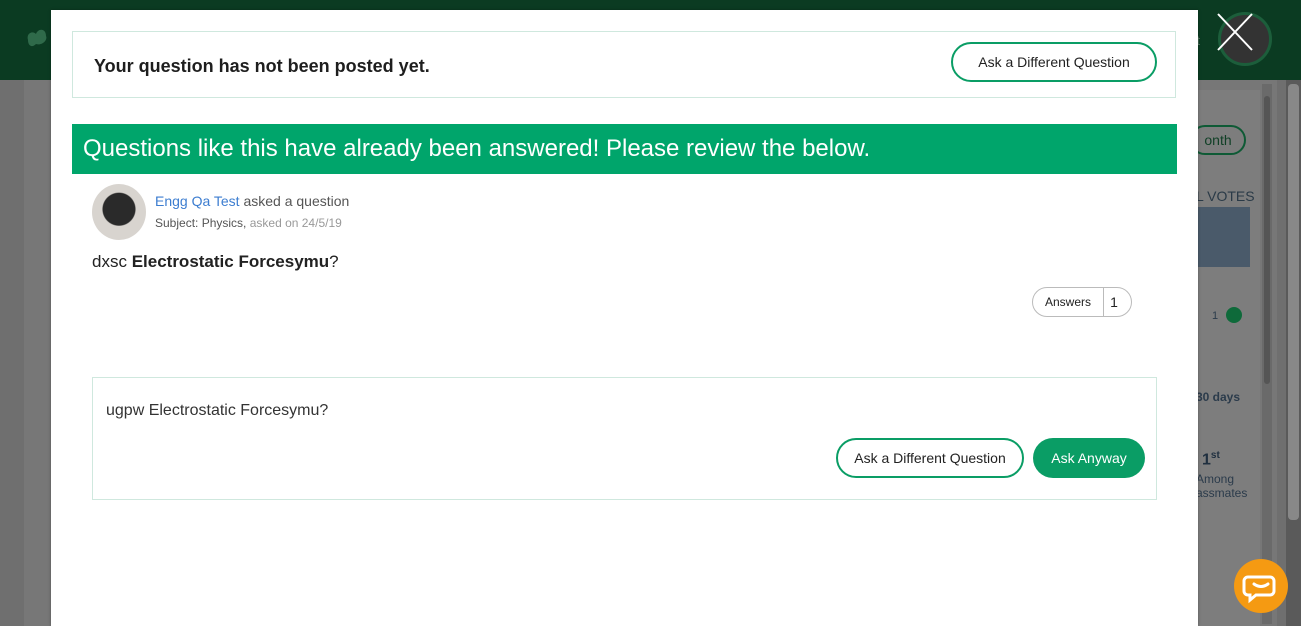 The image size is (1301, 626). I want to click on question-text: dxsc Electrostatic Forcesymu?, so click(215, 262).